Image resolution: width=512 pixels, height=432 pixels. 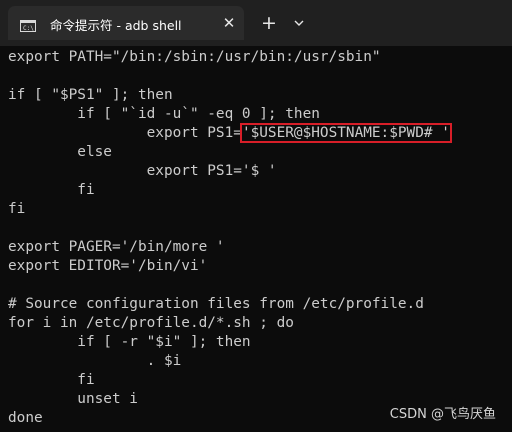 I want to click on terminal-line: else, so click(x=60, y=152).